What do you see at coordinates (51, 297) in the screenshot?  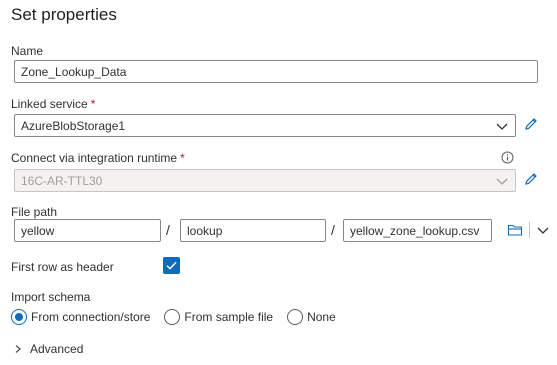 I see `import-schema-label: Import schema` at bounding box center [51, 297].